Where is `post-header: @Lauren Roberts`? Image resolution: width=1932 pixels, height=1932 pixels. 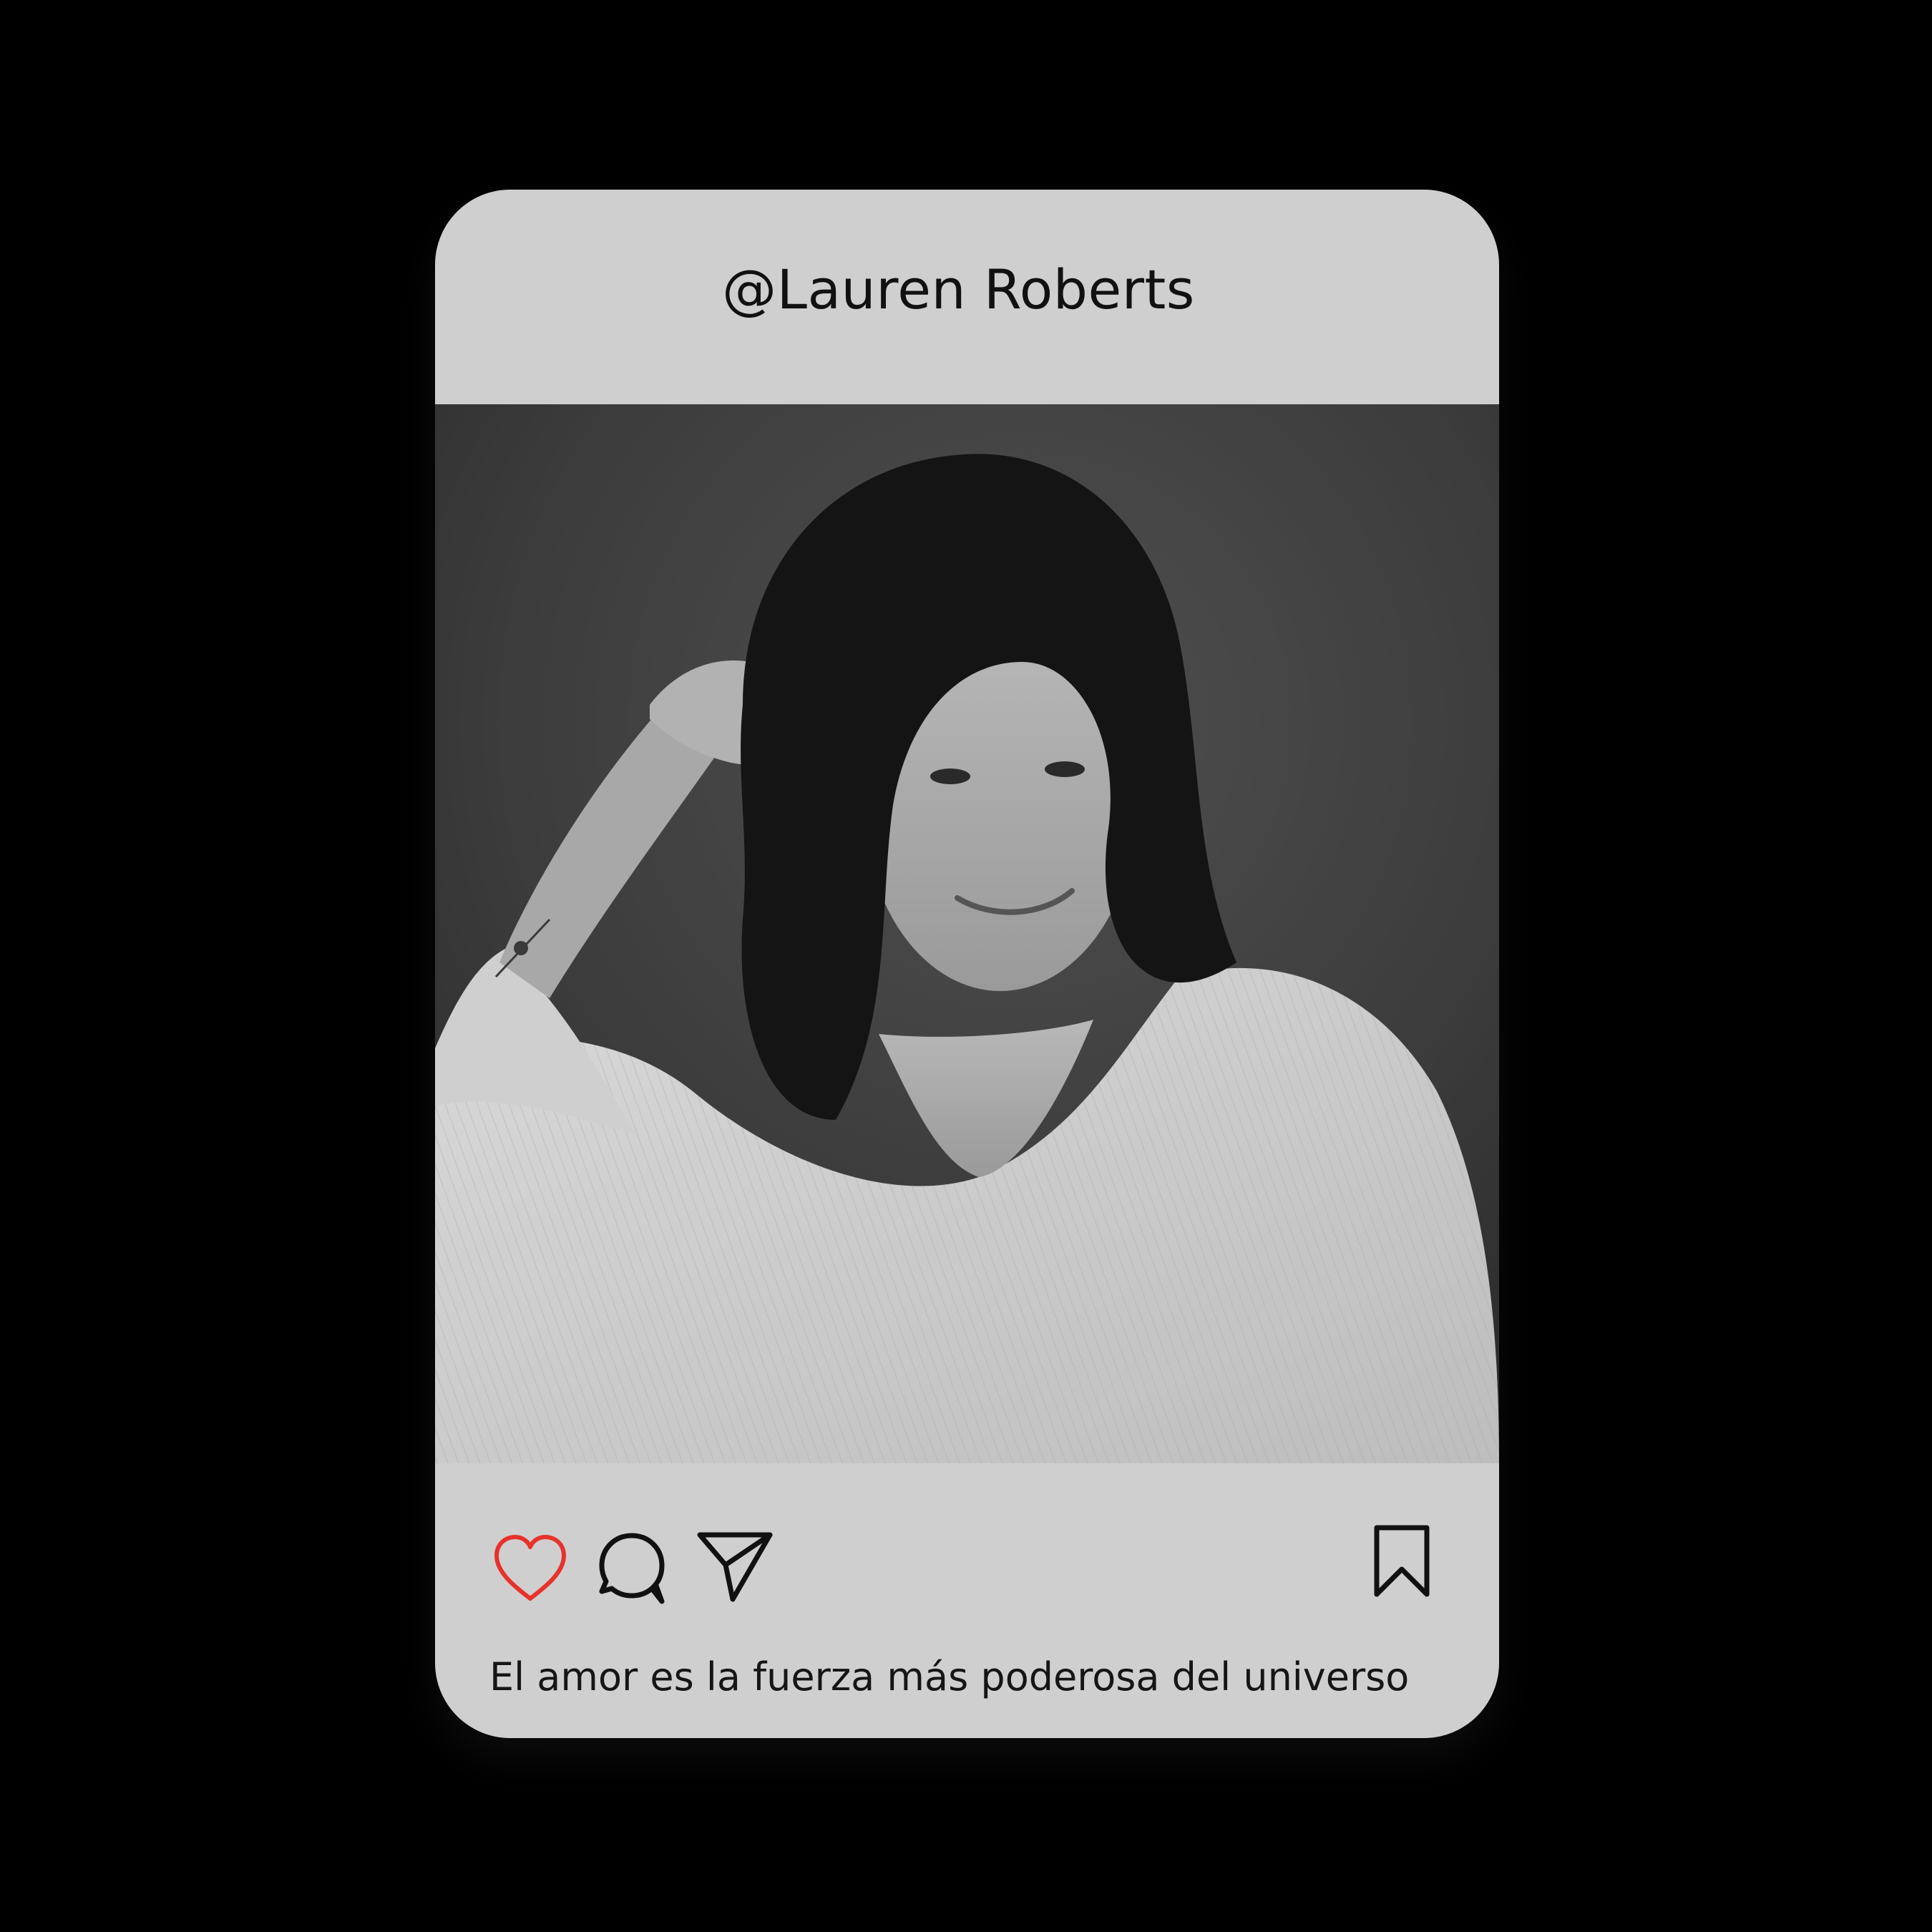 post-header: @Lauren Roberts is located at coordinates (967, 296).